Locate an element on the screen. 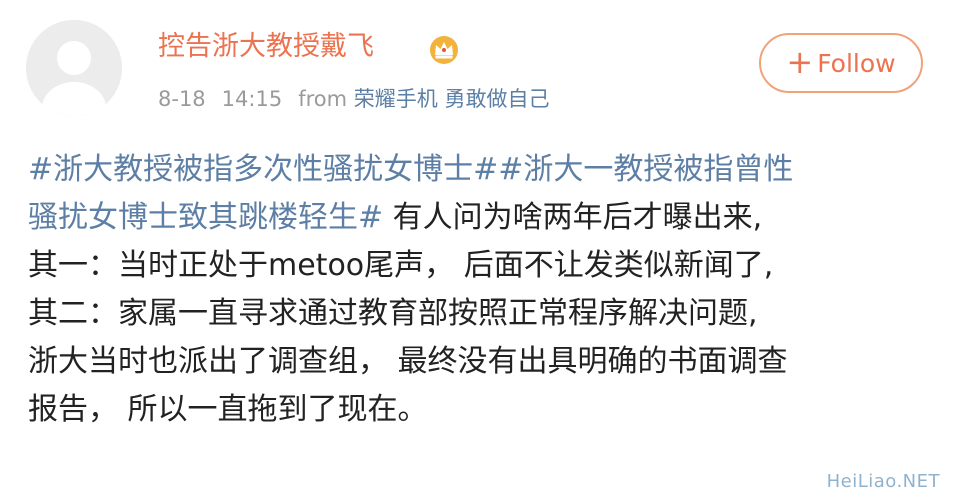 The width and height of the screenshot is (954, 500). content-text-2: 有人问为啥两年后才曝出来, is located at coordinates (573, 217).